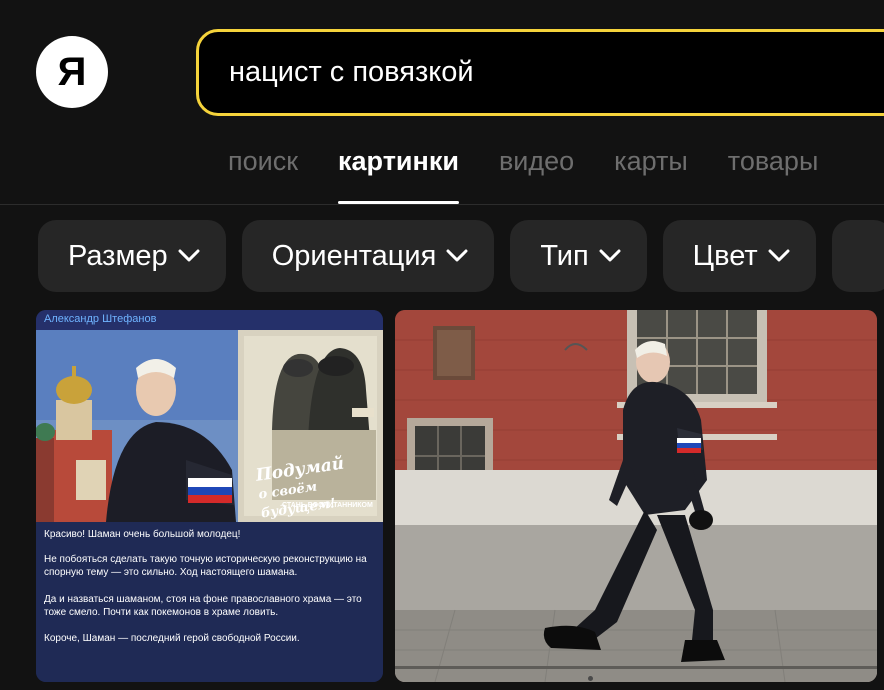  What do you see at coordinates (536, 172) in the screenshot?
I see `tab-video: видео` at bounding box center [536, 172].